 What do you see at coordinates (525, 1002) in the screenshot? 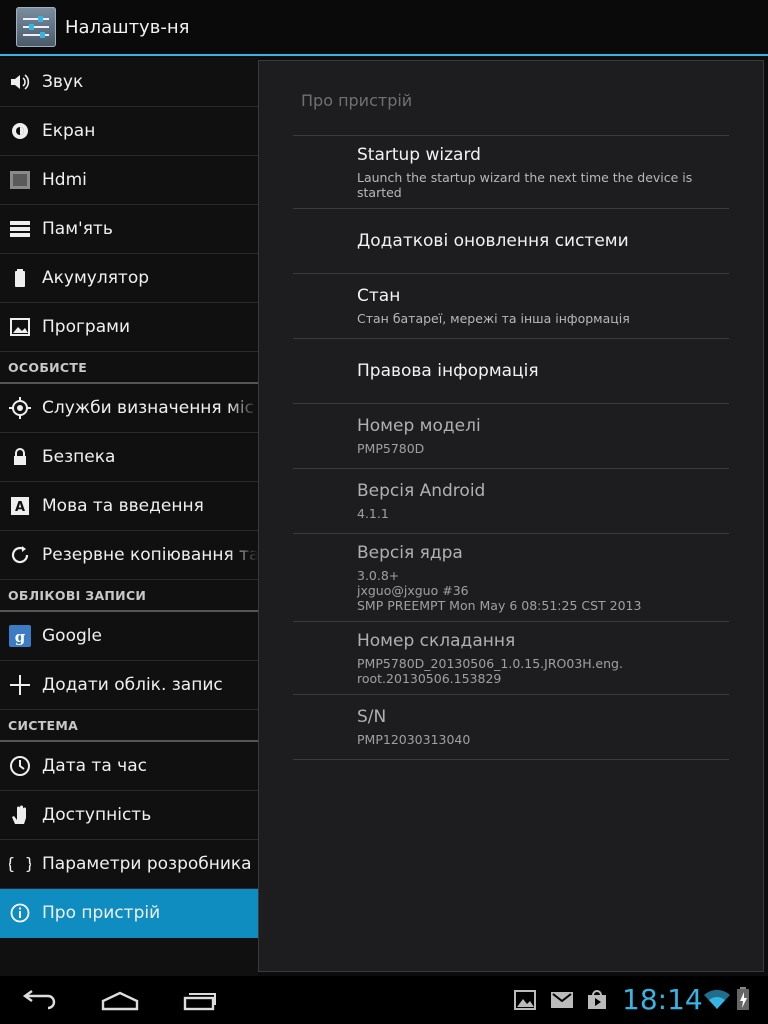
I see `gallery-icon` at bounding box center [525, 1002].